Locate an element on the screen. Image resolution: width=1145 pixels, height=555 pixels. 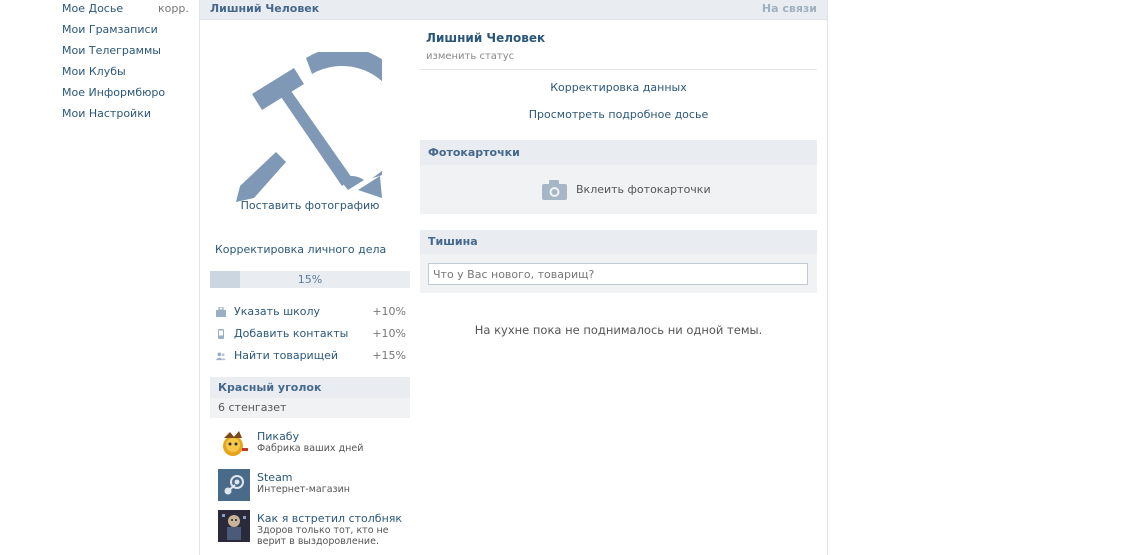
group-name: Пикабу is located at coordinates (278, 436).